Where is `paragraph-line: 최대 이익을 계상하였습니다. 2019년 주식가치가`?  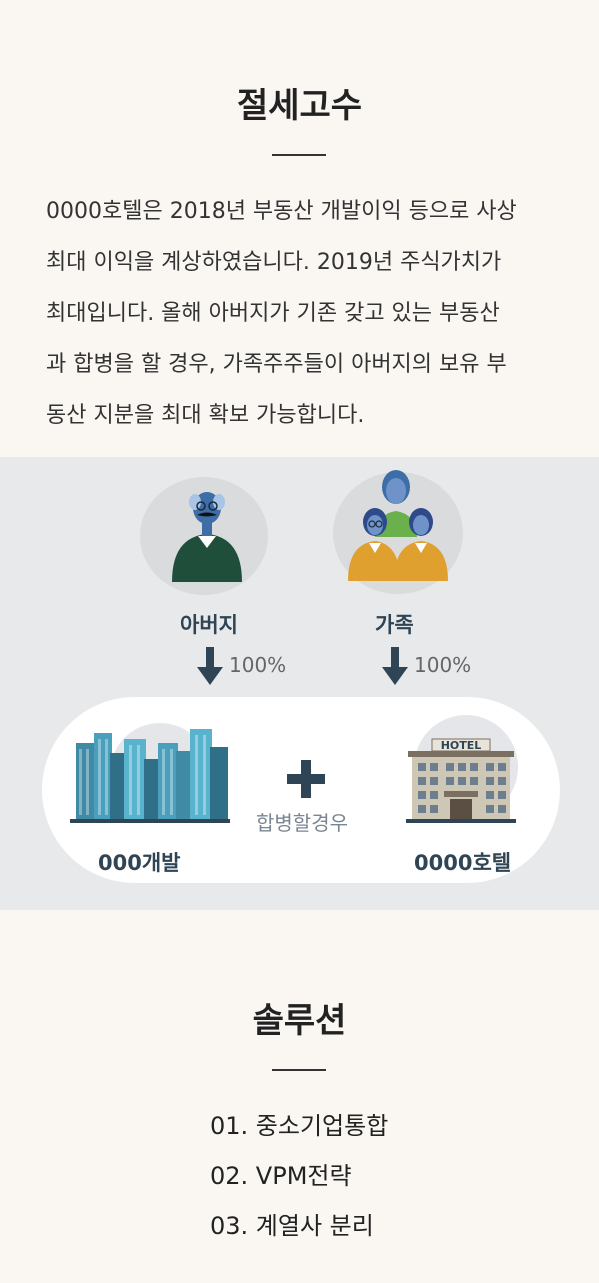
paragraph-line: 최대 이익을 계상하였습니다. 2019년 주식가치가 is located at coordinates (274, 262).